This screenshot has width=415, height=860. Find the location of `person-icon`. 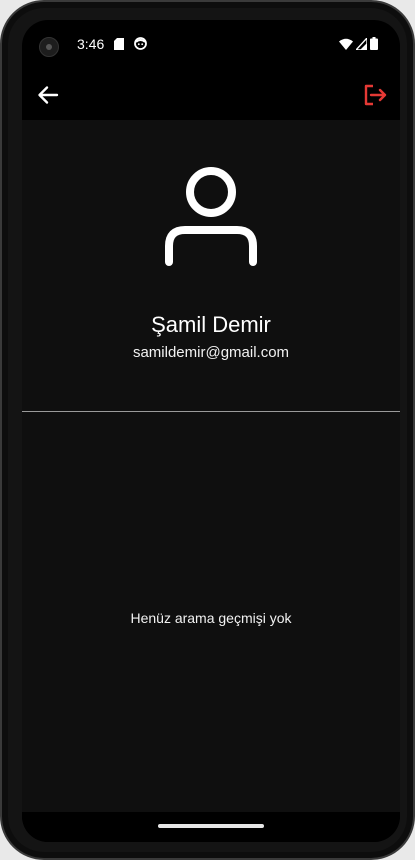

person-icon is located at coordinates (211, 216).